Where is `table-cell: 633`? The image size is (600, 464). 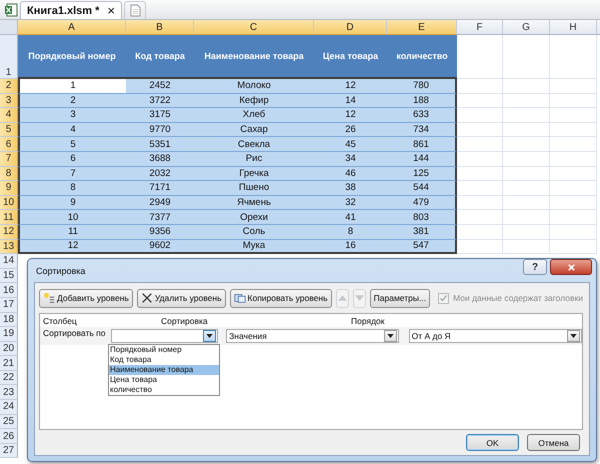
table-cell: 633 is located at coordinates (422, 115).